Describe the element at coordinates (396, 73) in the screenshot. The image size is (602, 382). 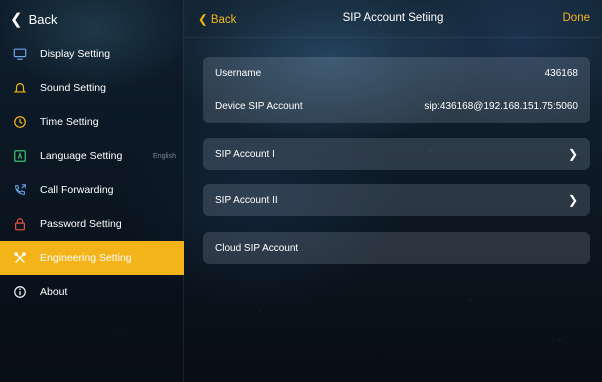
I see `username-row: Username 436168` at that location.